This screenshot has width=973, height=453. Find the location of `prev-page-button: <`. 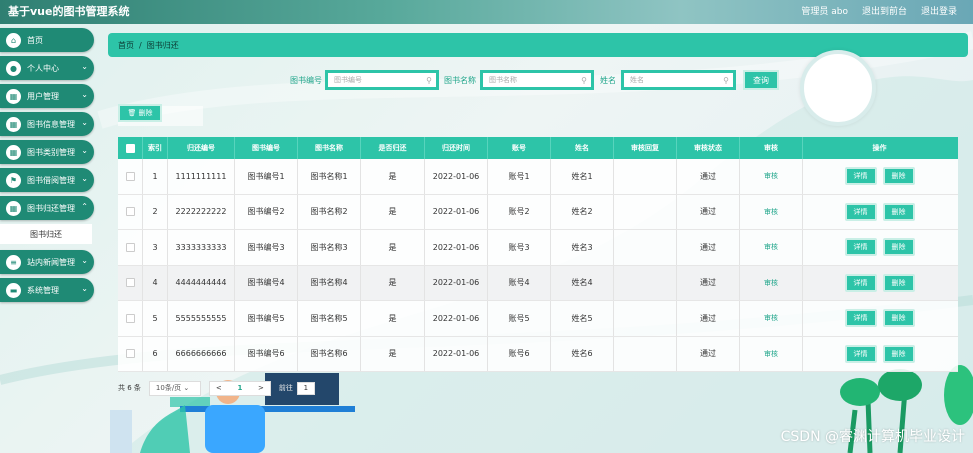

prev-page-button: < is located at coordinates (219, 388).